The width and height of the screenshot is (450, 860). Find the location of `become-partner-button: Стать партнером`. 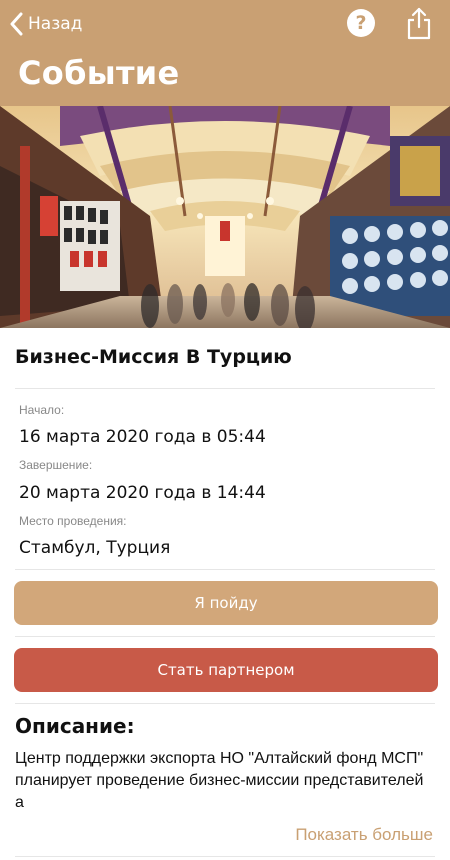

become-partner-button: Стать партнером is located at coordinates (226, 670).